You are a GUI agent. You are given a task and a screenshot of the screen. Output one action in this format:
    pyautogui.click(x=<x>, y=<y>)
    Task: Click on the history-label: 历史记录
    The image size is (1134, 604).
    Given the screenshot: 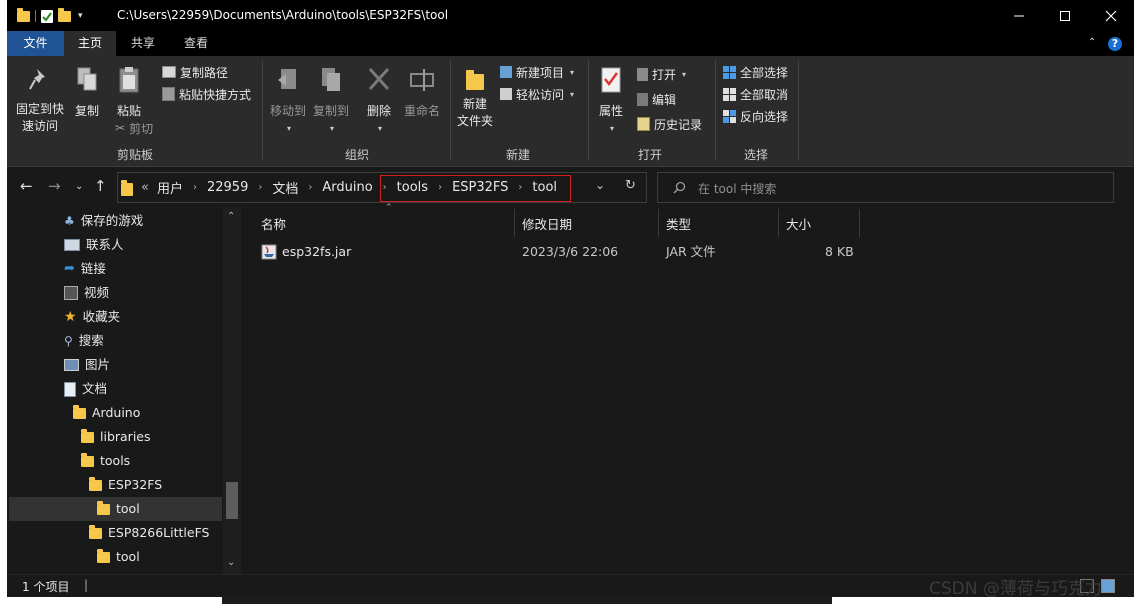 What is the action you would take?
    pyautogui.click(x=678, y=124)
    